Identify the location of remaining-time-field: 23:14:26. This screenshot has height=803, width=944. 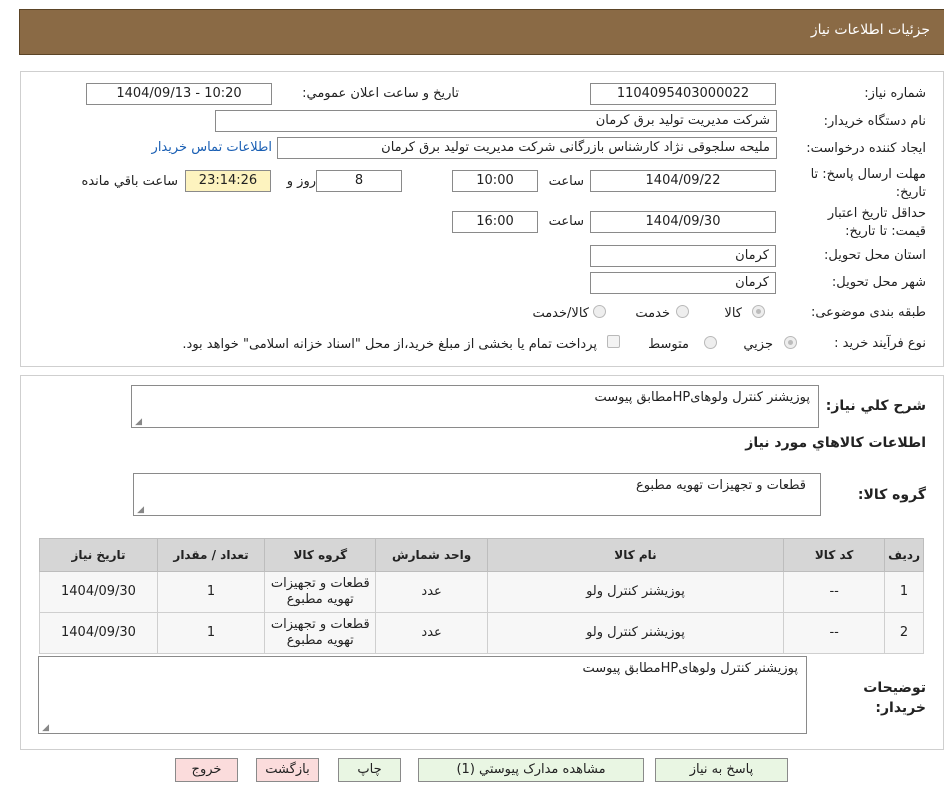
(228, 181).